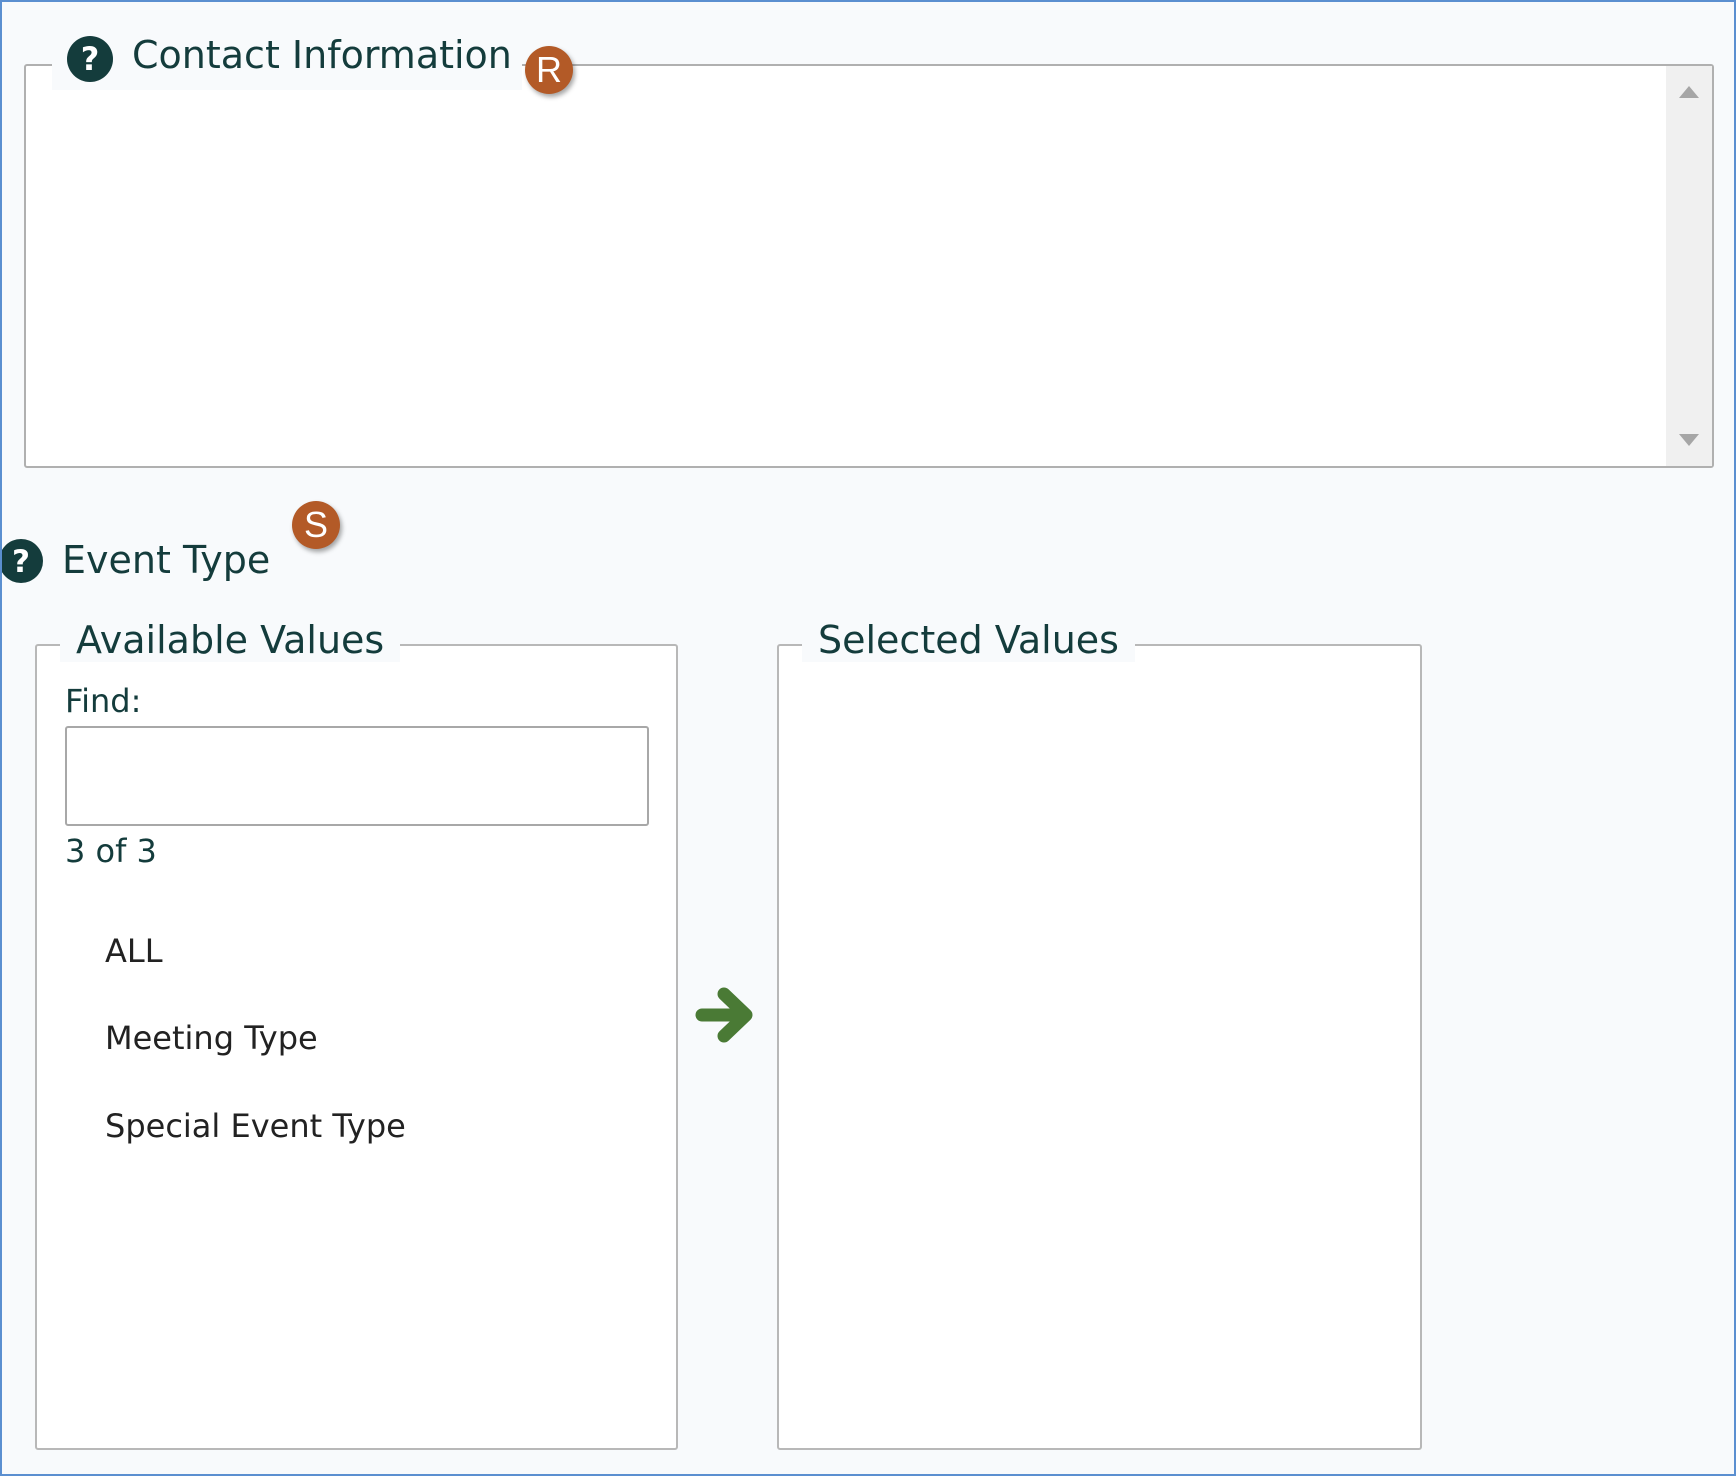 The height and width of the screenshot is (1476, 1736). I want to click on arrow-right-icon, so click(726, 1015).